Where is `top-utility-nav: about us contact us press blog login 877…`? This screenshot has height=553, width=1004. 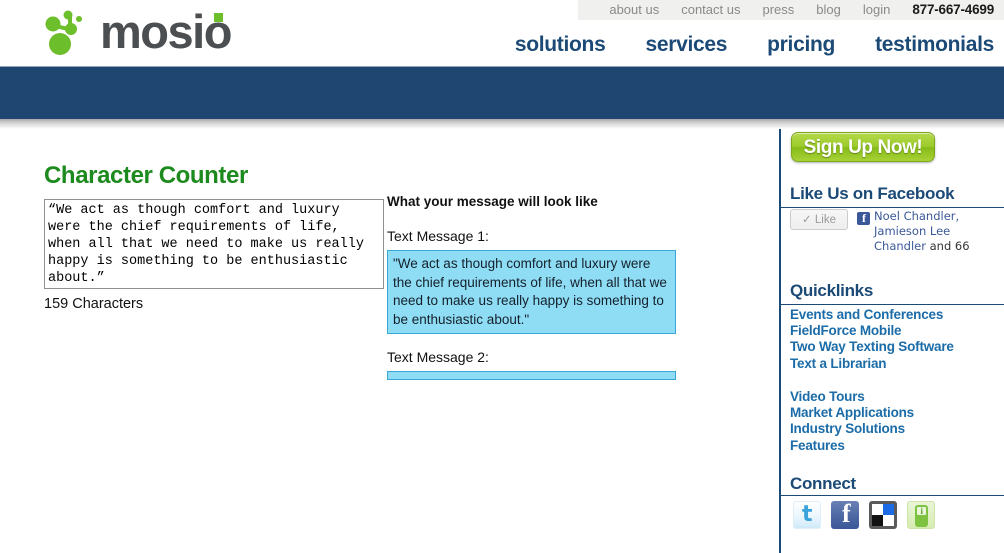
top-utility-nav: about us contact us press blog login 877… is located at coordinates (798, 10).